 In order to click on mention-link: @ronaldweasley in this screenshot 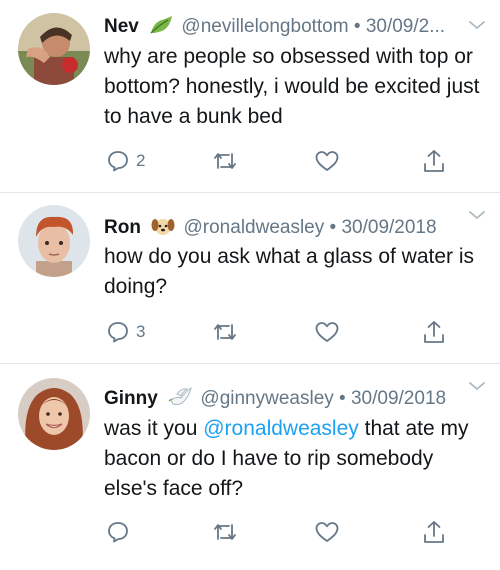, I will do `click(281, 428)`.